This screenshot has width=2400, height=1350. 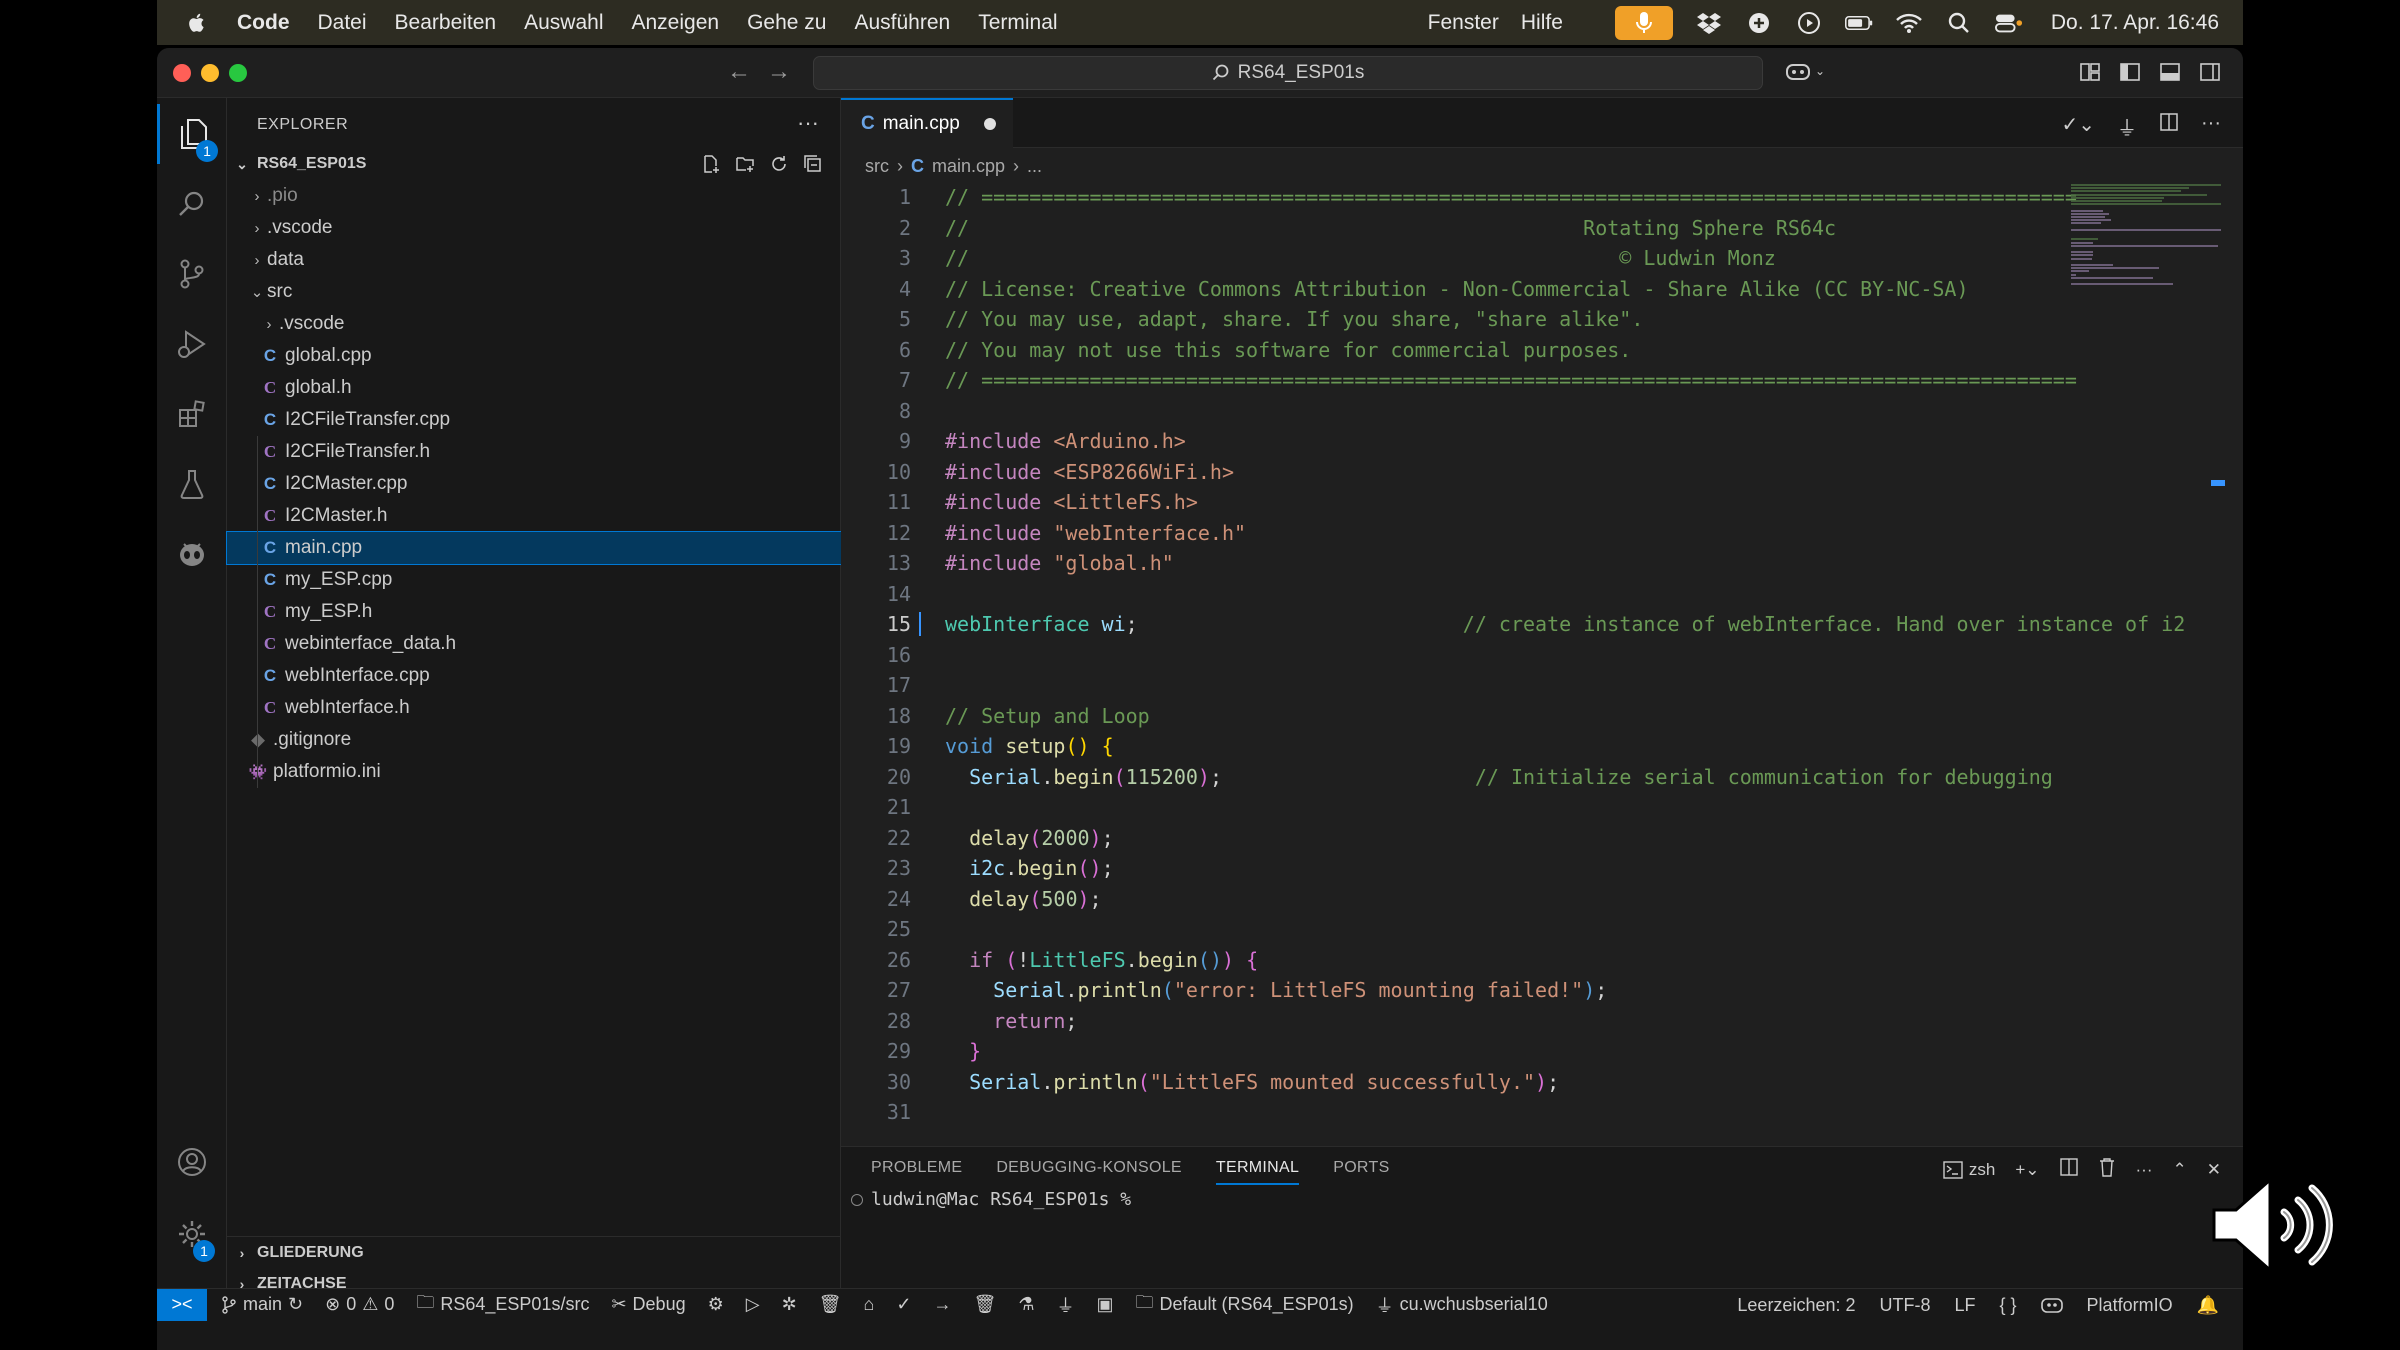 I want to click on code-line: void setup() {, so click(x=1029, y=746).